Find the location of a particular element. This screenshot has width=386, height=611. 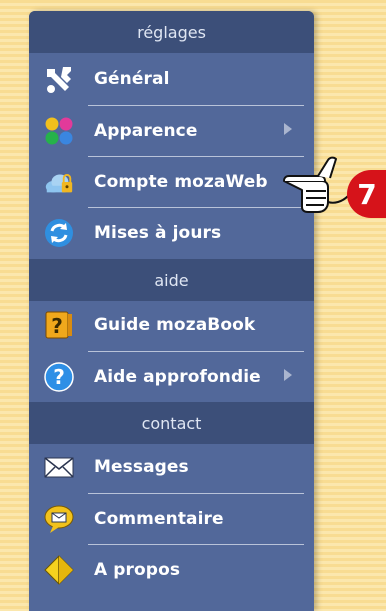

about-diamond-icon is located at coordinates (59, 570).